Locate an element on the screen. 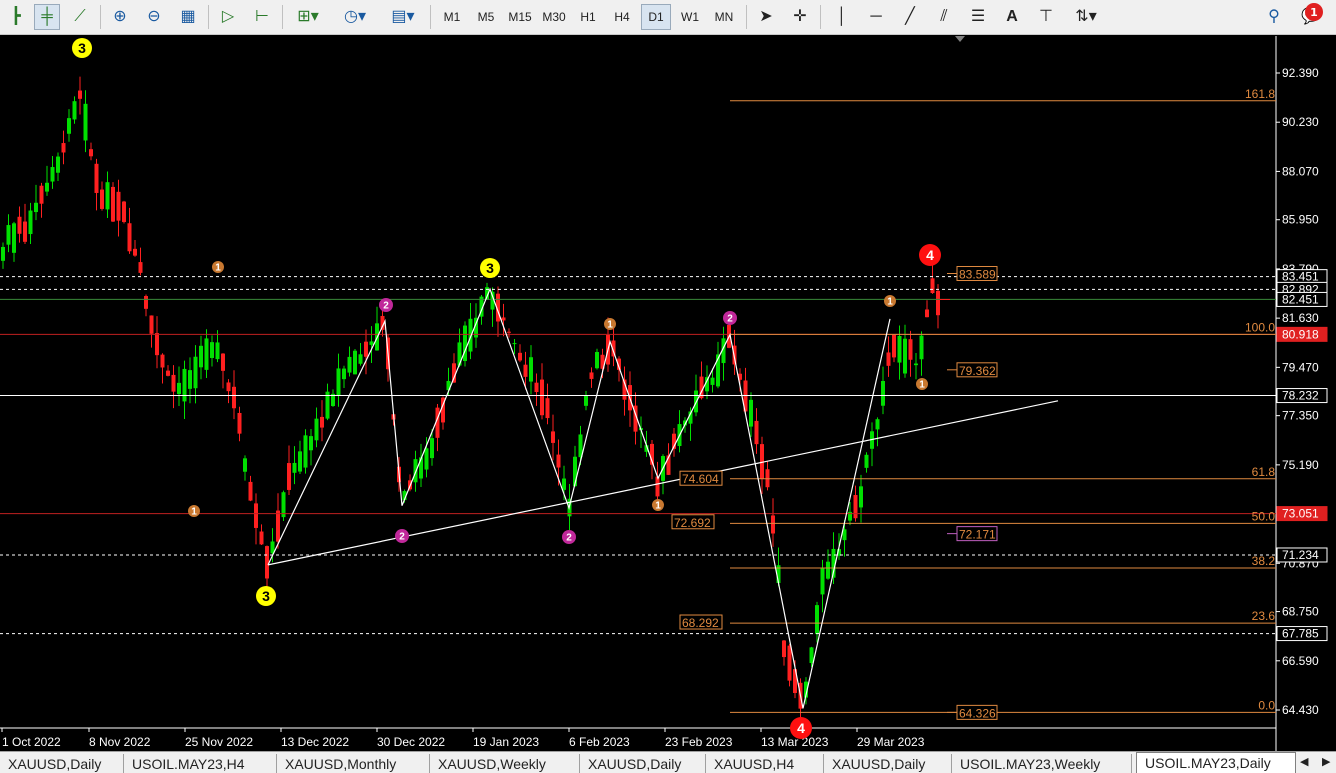 The image size is (1336, 773). text-label-icon: ⊤ is located at coordinates (1046, 17).